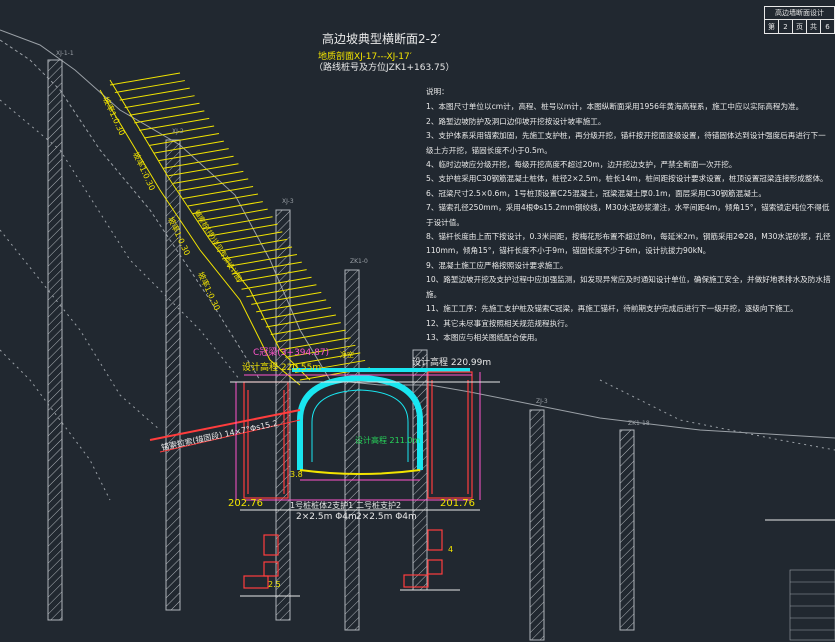 The image size is (835, 642). What do you see at coordinates (282, 368) in the screenshot?
I see `design-elevation-left: 设计高程 220.55m` at bounding box center [282, 368].